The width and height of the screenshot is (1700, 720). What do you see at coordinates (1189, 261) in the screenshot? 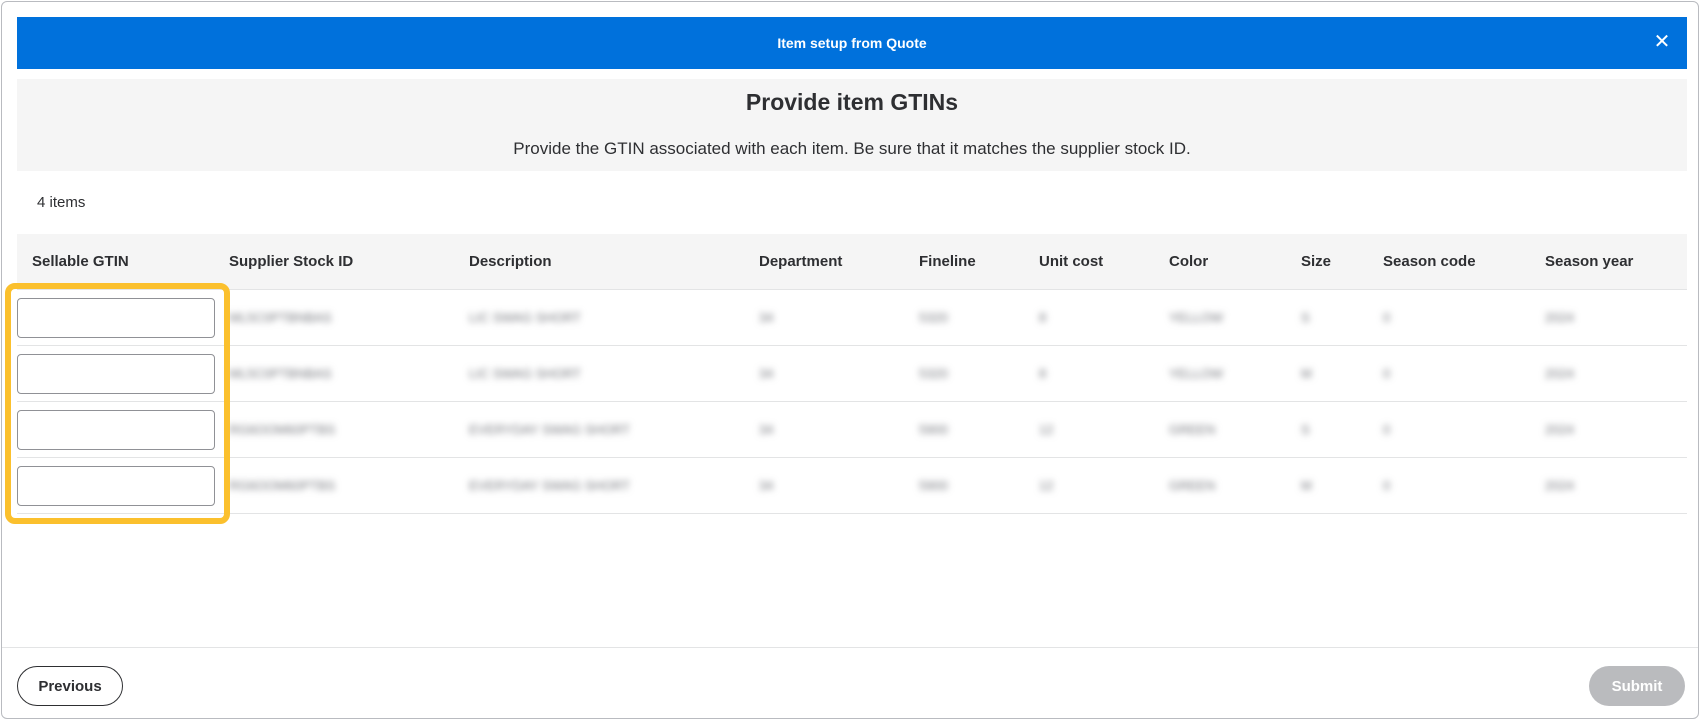
I see `column-header-color: Color` at bounding box center [1189, 261].